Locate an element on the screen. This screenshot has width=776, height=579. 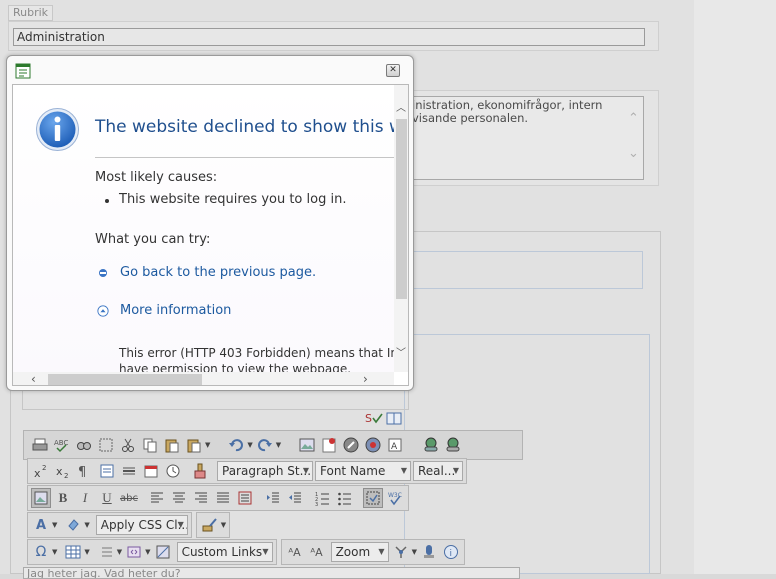
font-color-icon: A is located at coordinates (41, 525).